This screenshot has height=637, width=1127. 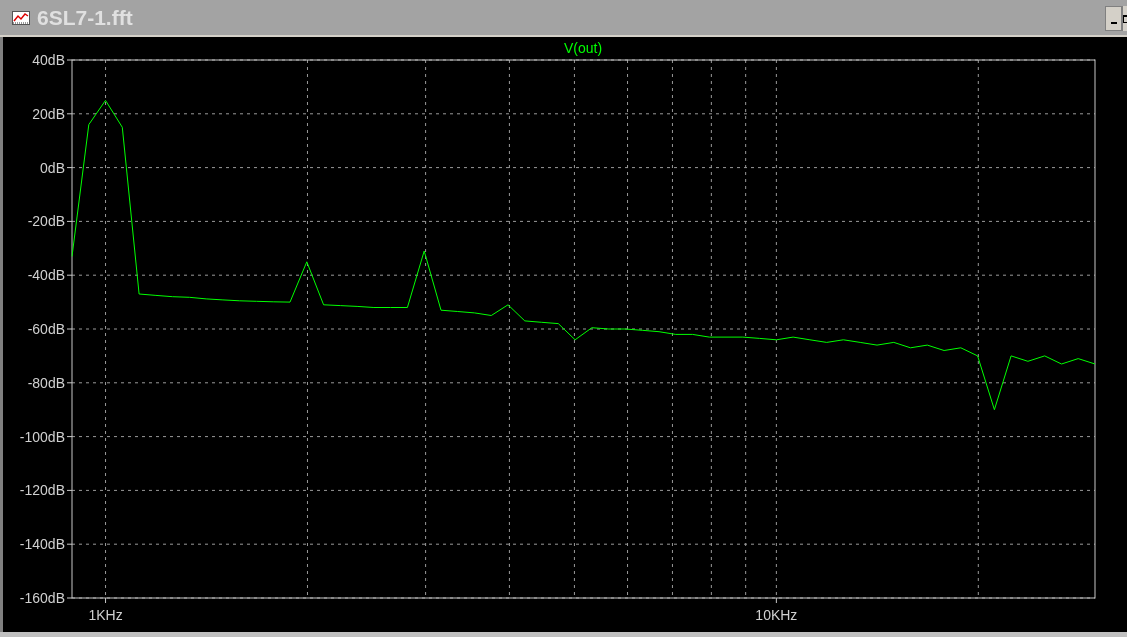 What do you see at coordinates (42, 544) in the screenshot?
I see `y-axis-label: -140dB` at bounding box center [42, 544].